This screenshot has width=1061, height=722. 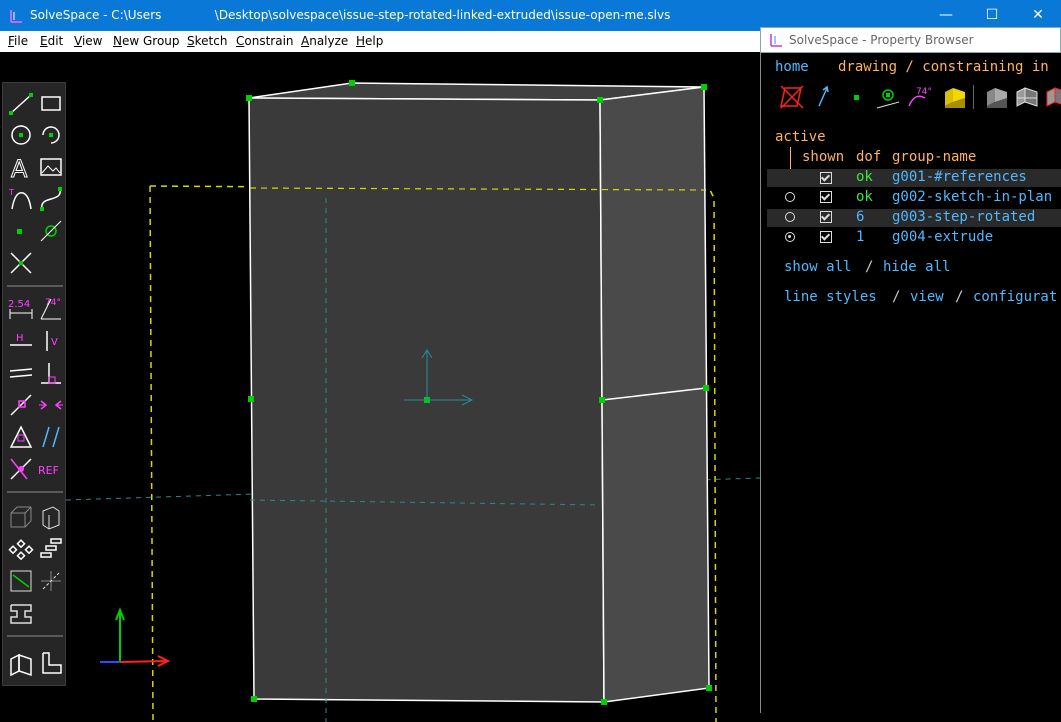 What do you see at coordinates (869, 157) in the screenshot?
I see `dof-column-header: dof` at bounding box center [869, 157].